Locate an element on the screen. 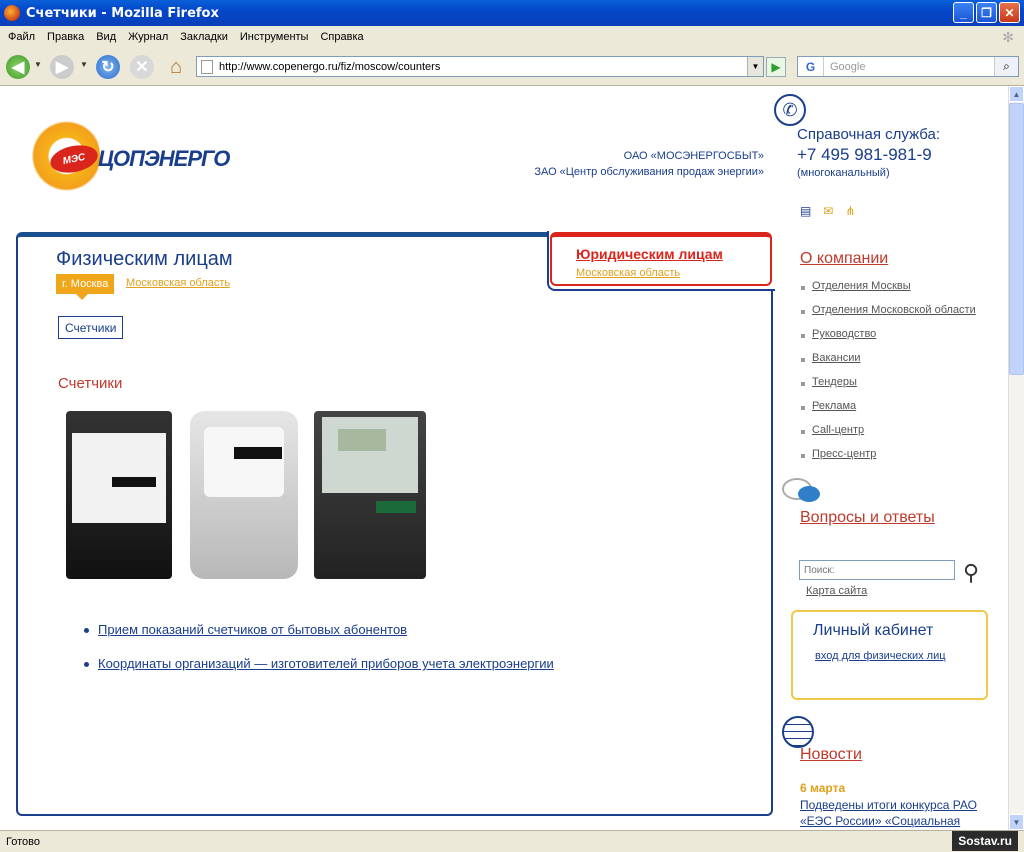 The image size is (1024, 852). print-icon: ▤ is located at coordinates (805, 211).